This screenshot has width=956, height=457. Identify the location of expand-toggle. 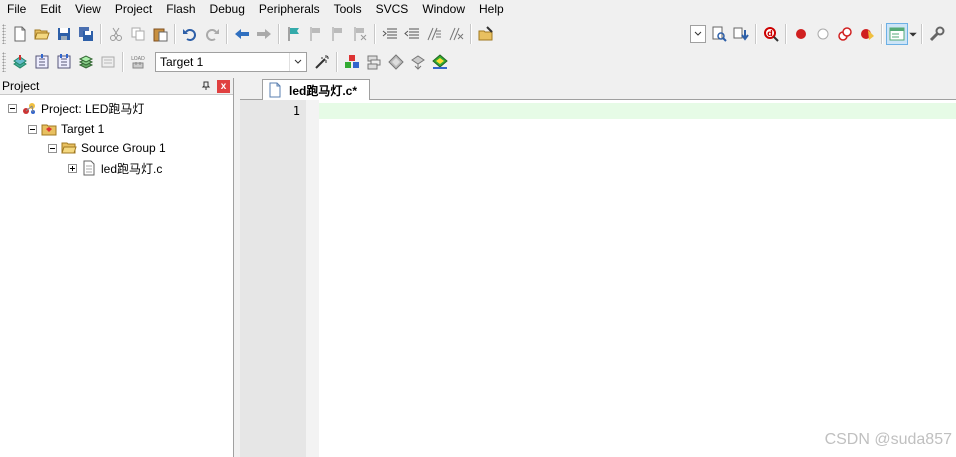
(72, 168).